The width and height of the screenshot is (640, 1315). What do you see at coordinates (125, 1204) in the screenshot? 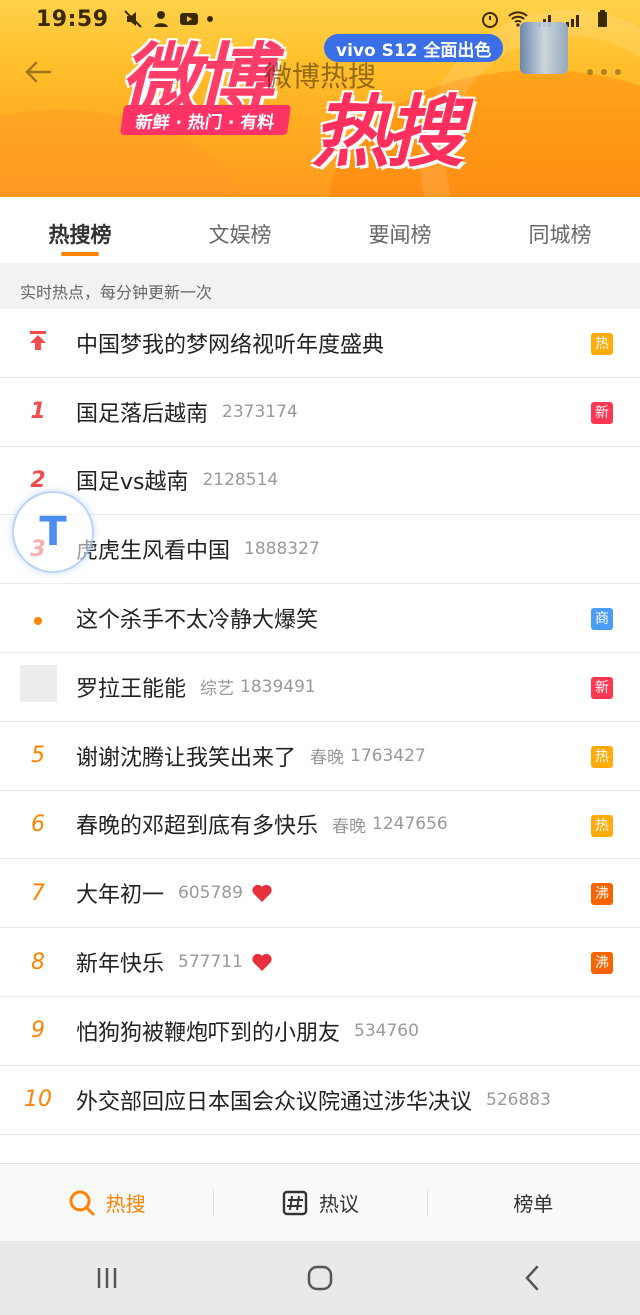
I see `nav-hot-search-label: 热搜` at bounding box center [125, 1204].